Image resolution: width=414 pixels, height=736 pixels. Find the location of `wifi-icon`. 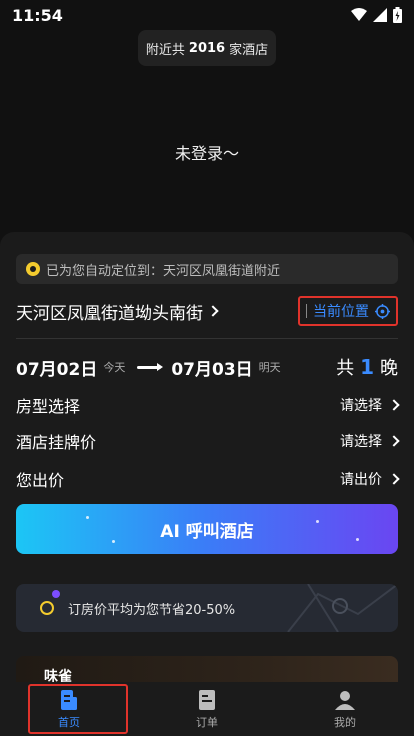

wifi-icon is located at coordinates (359, 14).